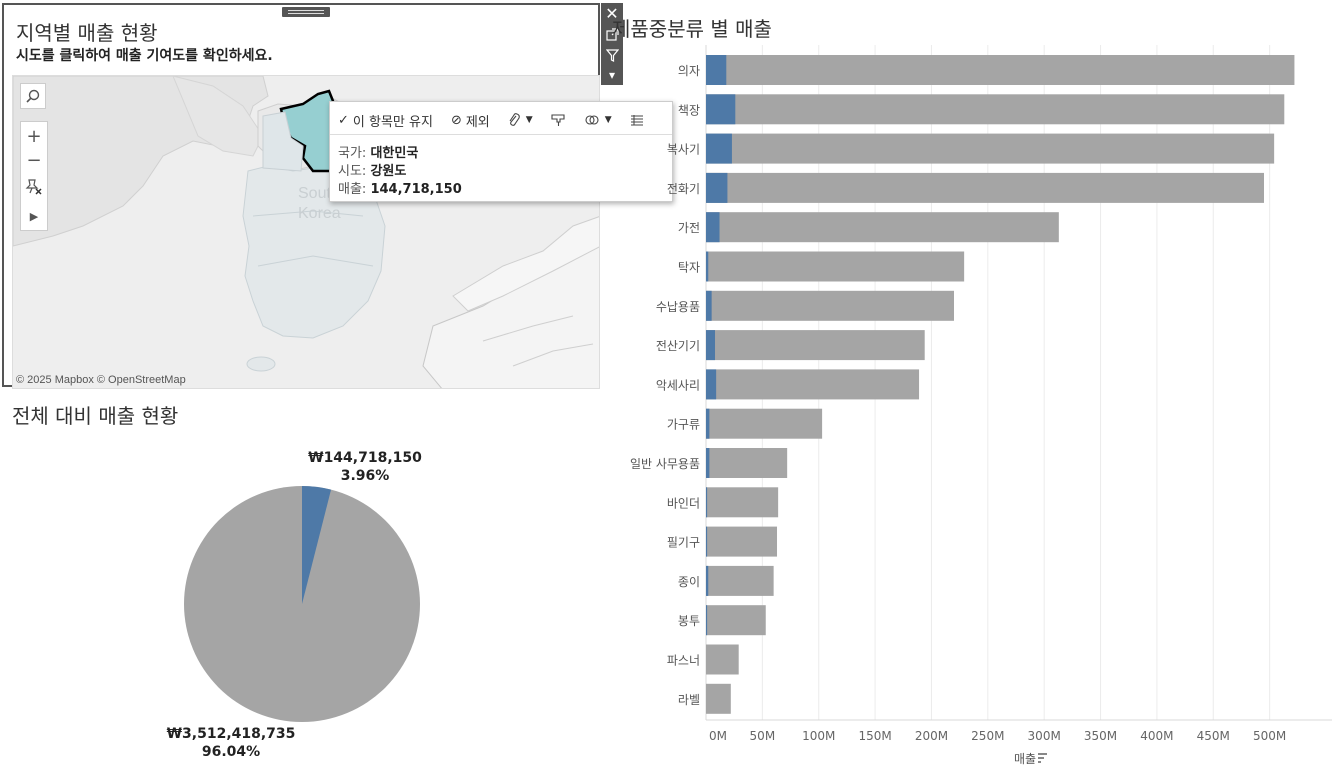 The height and width of the screenshot is (773, 1335). What do you see at coordinates (1025, 759) in the screenshot?
I see `x-axis-label: 매출` at bounding box center [1025, 759].